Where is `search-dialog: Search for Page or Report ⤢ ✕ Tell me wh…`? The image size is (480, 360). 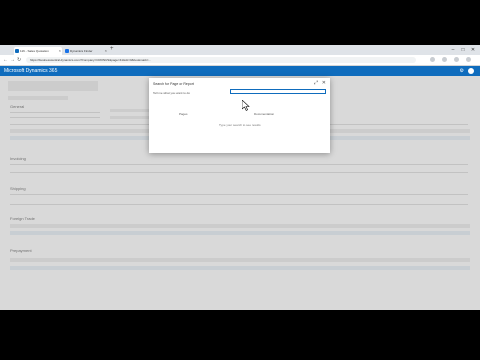 search-dialog: Search for Page or Report ⤢ ✕ Tell me wh… is located at coordinates (239, 115).